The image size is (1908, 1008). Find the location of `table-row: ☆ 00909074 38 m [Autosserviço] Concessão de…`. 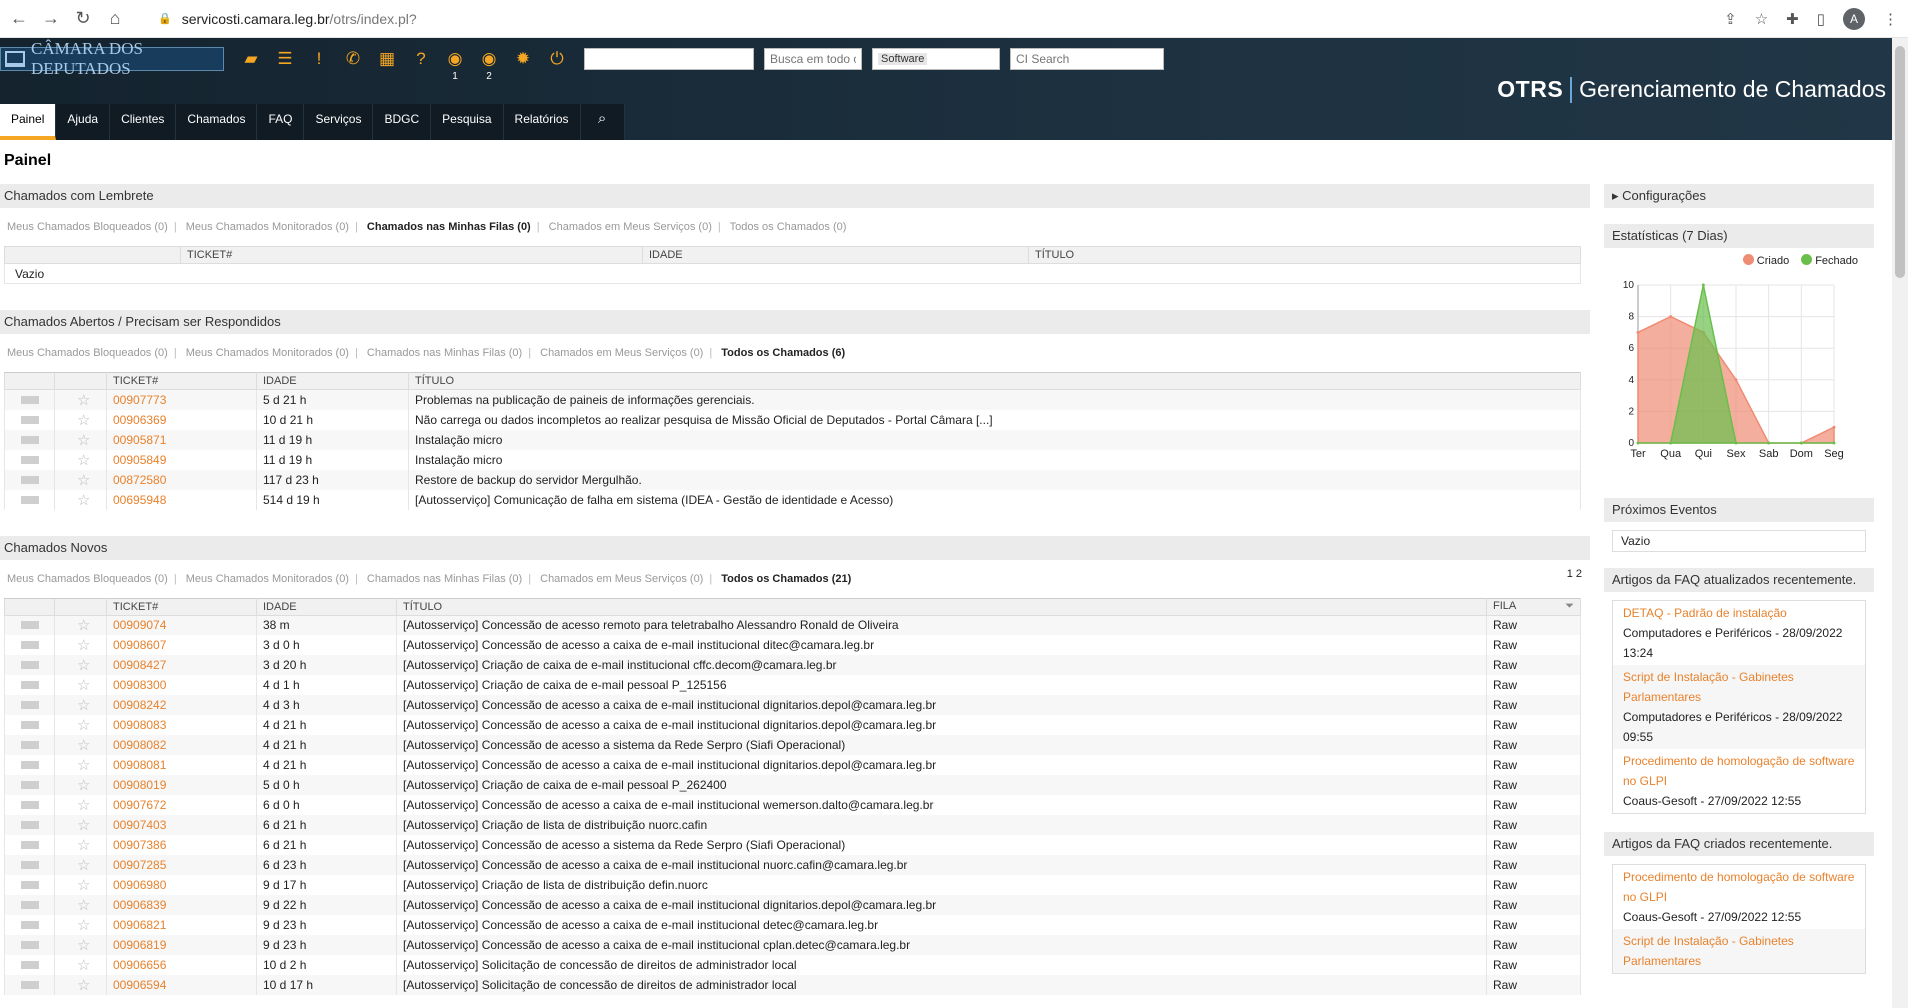

table-row: ☆ 00909074 38 m [Autosserviço] Concessão de… is located at coordinates (792, 625).